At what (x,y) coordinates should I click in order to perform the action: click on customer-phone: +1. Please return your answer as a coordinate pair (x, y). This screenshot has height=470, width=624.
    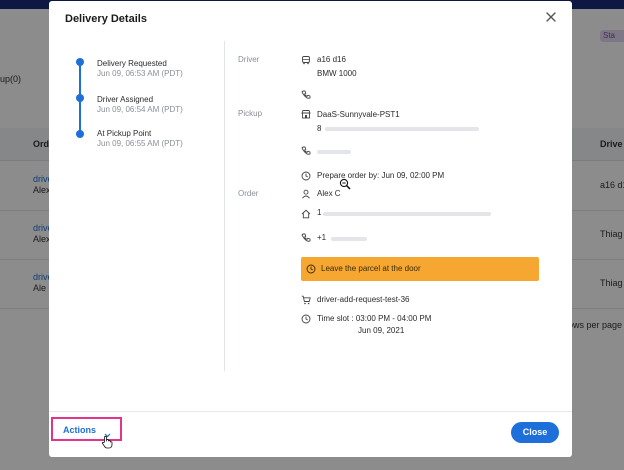
    Looking at the image, I should click on (322, 237).